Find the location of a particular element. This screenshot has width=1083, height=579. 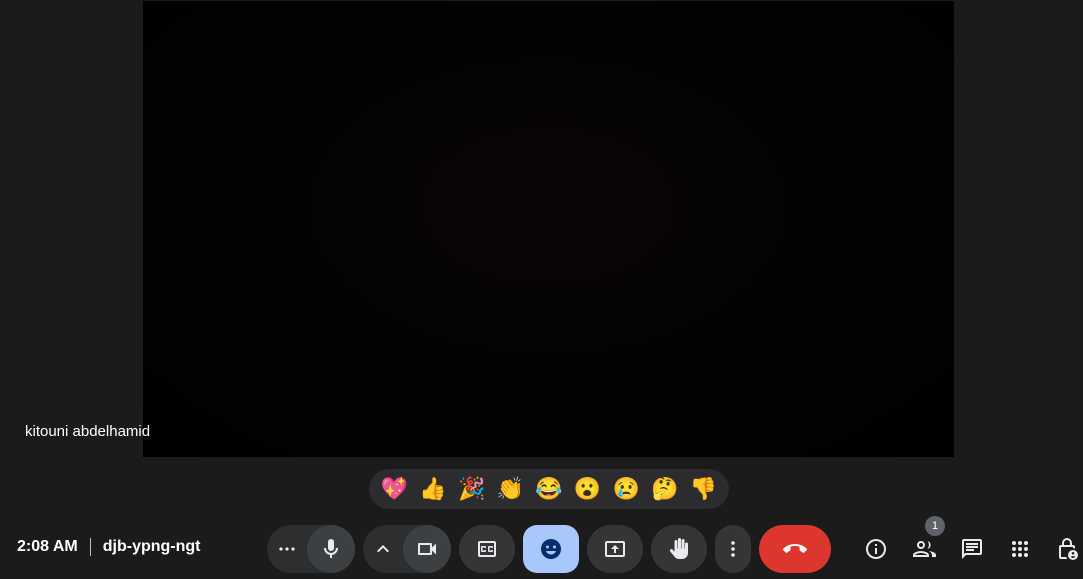

microphone-button is located at coordinates (331, 549).